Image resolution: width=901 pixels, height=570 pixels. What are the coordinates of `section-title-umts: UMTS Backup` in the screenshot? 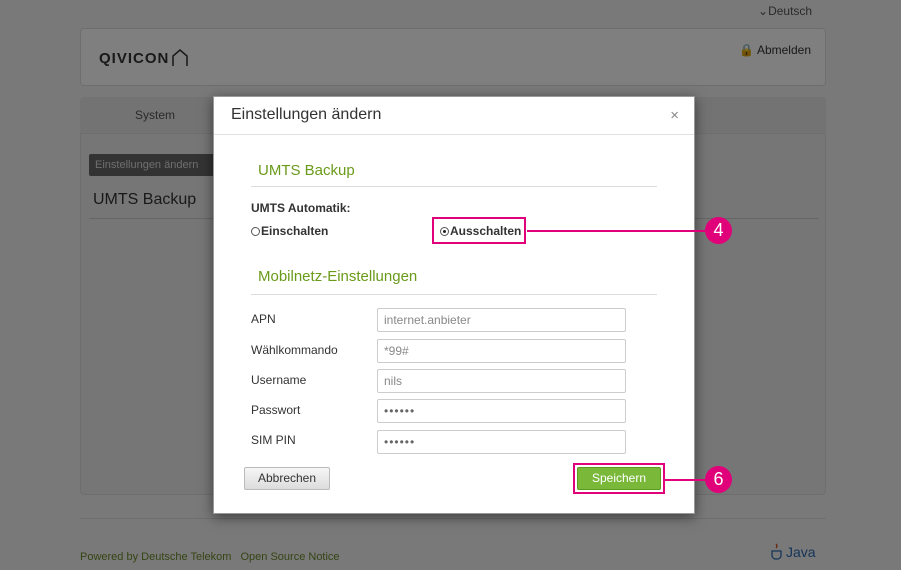 It's located at (306, 170).